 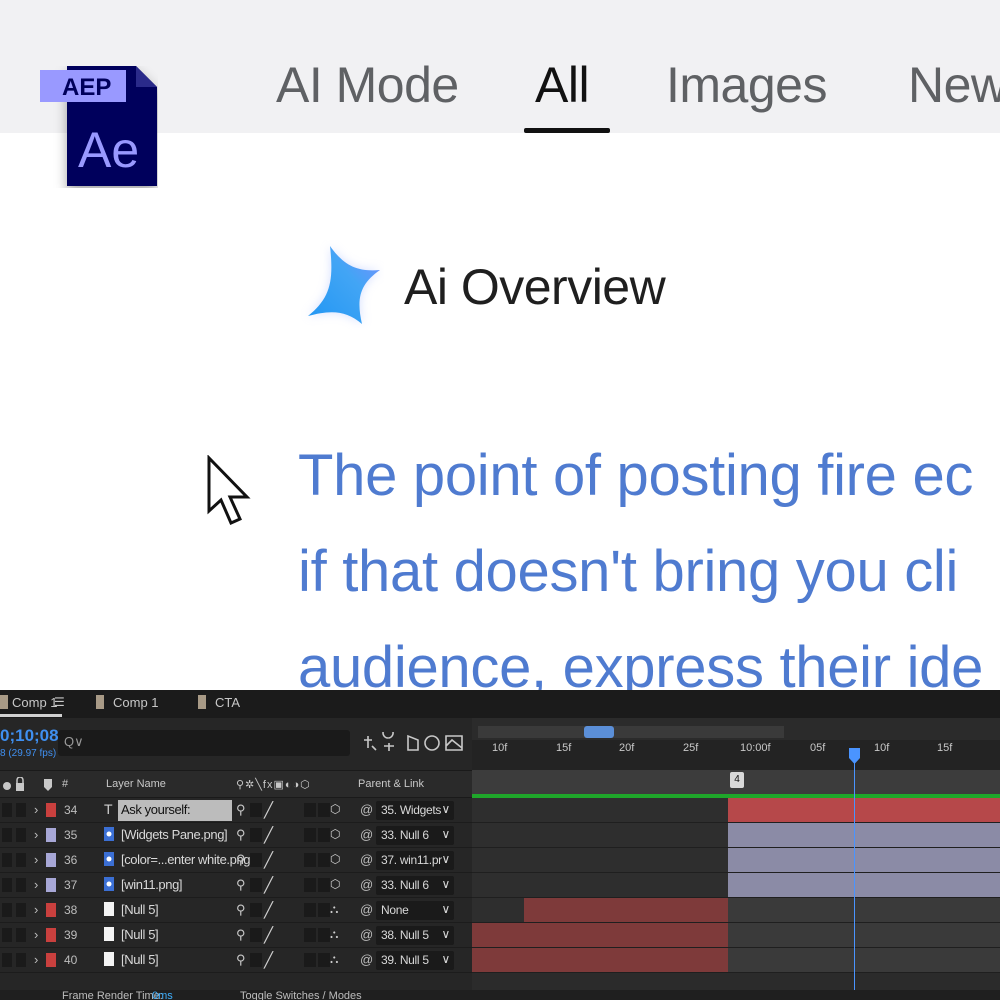 I want to click on parent-link-dropdown: 33. Null 6 ∨, so click(x=415, y=885).